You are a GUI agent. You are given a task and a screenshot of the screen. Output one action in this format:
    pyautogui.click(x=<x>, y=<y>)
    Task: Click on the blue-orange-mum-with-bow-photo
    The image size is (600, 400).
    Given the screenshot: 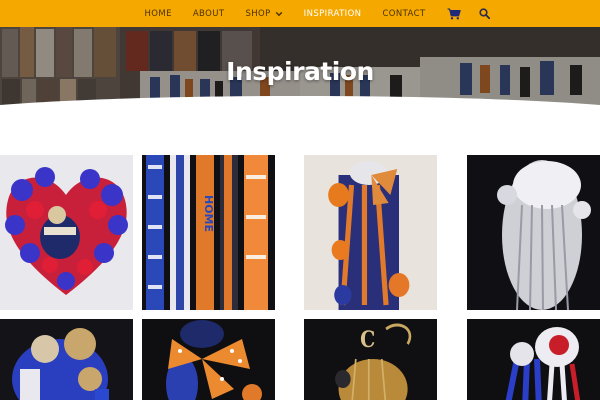 What is the action you would take?
    pyautogui.click(x=370, y=232)
    